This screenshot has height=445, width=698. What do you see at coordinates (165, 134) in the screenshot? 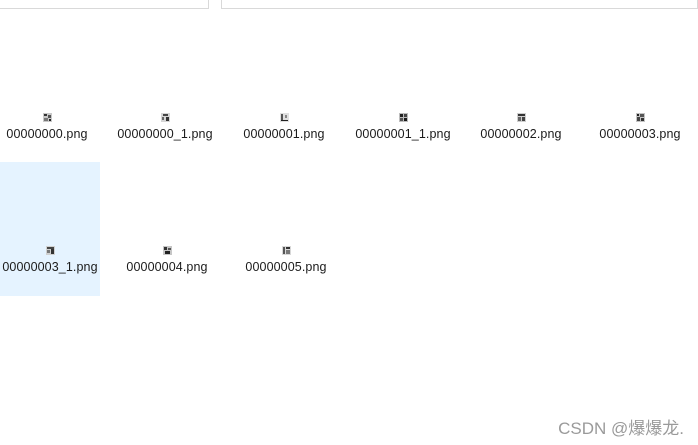
I see `file-name: 00000000_1.png` at bounding box center [165, 134].